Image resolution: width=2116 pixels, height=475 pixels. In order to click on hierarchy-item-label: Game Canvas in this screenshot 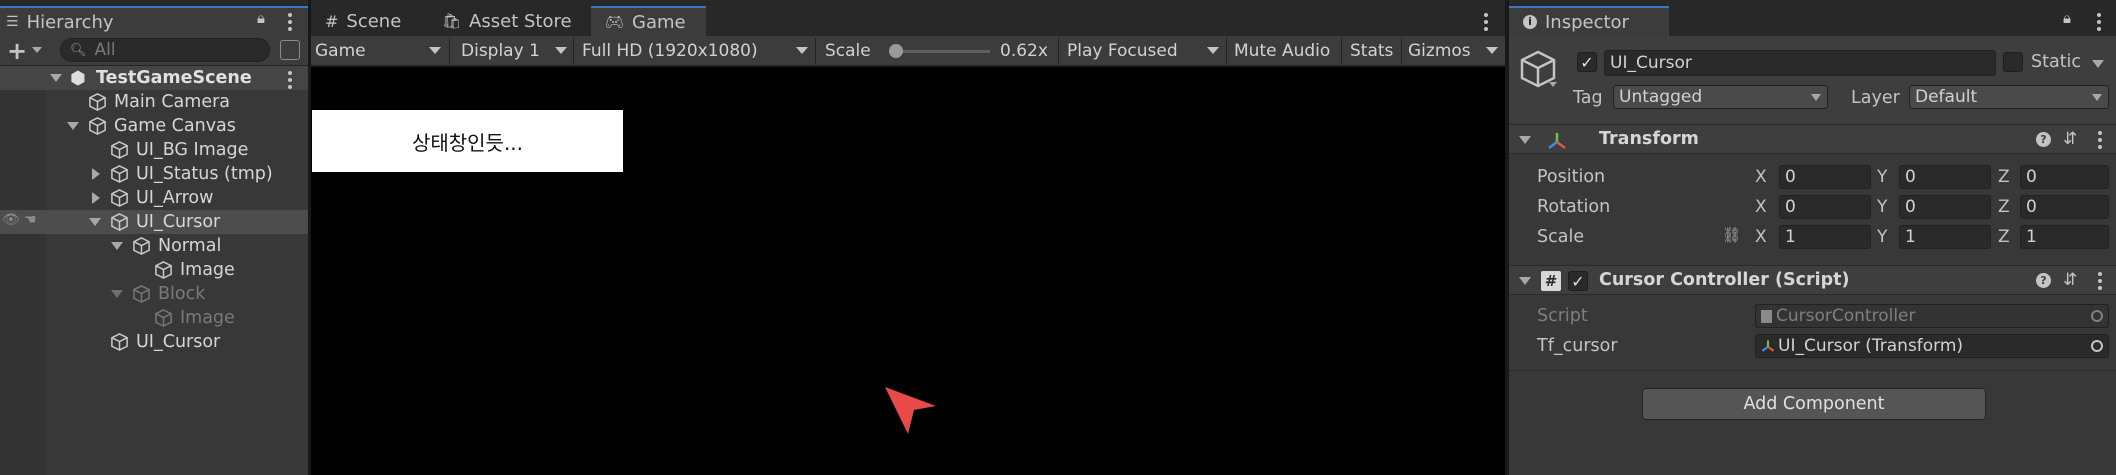, I will do `click(175, 126)`.